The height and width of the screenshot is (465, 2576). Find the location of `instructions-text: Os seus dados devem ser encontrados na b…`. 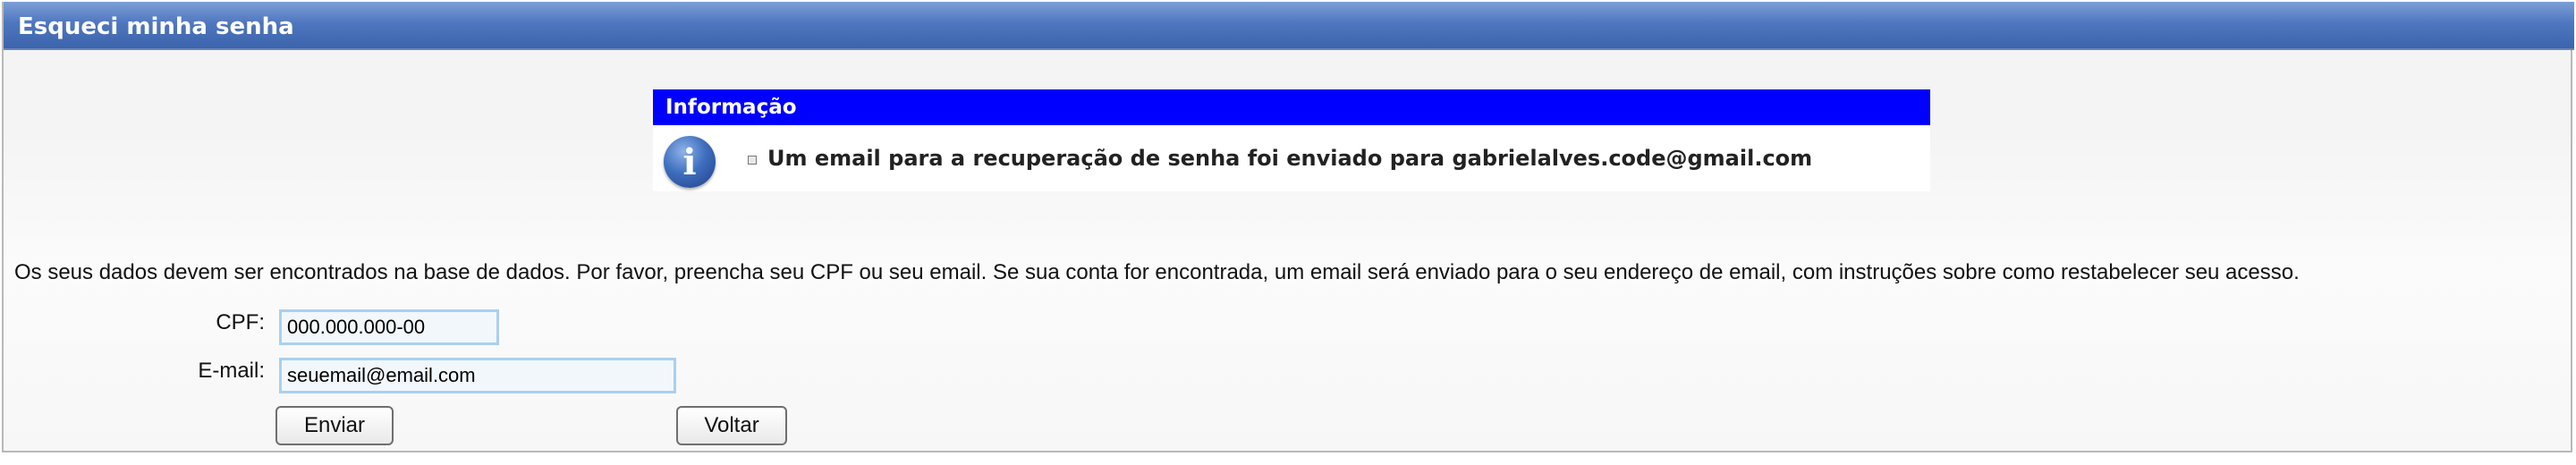

instructions-text: Os seus dados devem ser encontrados na b… is located at coordinates (1157, 272).